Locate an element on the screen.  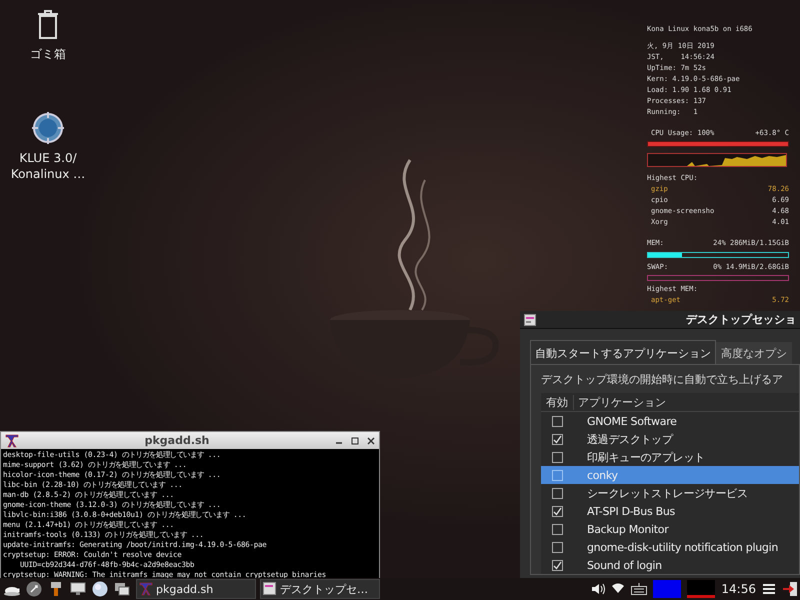
windows-icon is located at coordinates (122, 589).